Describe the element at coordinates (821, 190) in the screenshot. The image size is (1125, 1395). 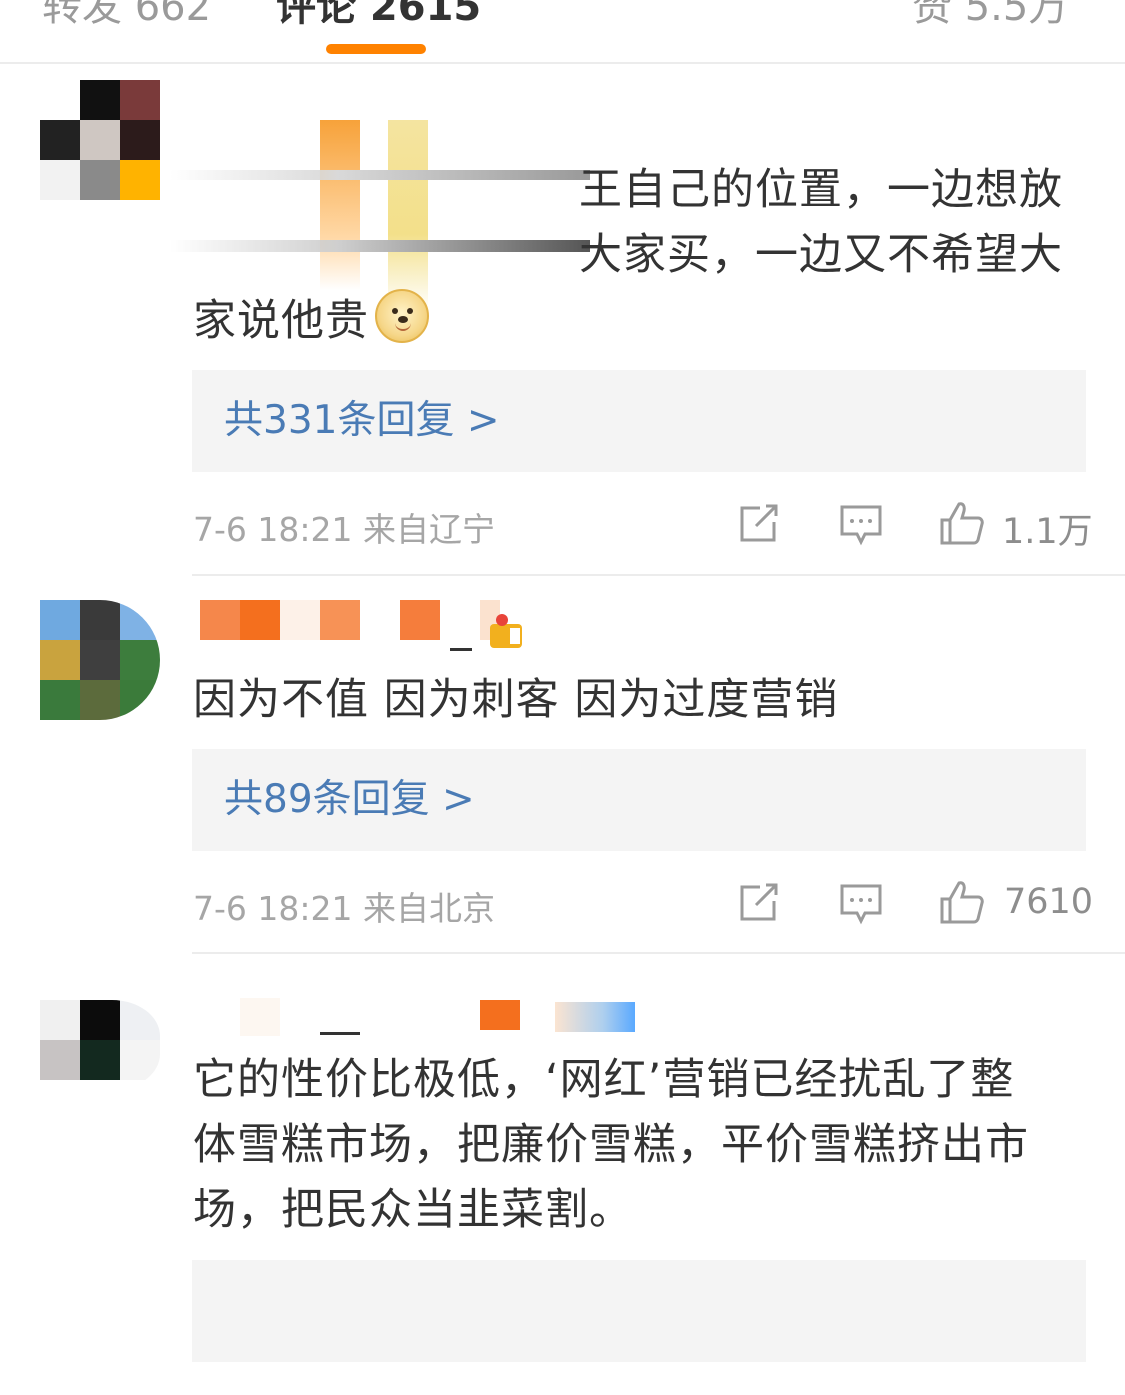
I see `comment-text-line: 王自己的位置，一边想放` at that location.